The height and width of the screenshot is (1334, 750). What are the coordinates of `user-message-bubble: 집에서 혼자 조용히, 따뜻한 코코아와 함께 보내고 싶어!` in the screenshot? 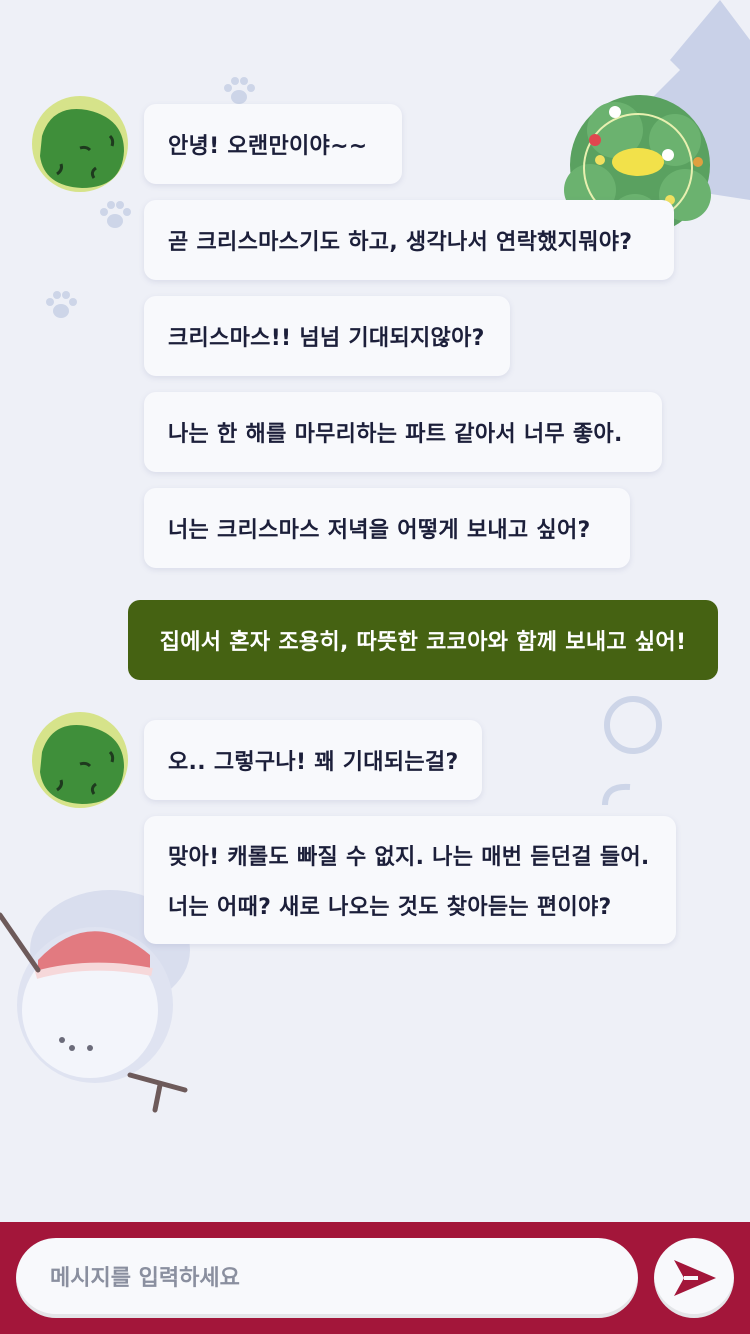 It's located at (423, 640).